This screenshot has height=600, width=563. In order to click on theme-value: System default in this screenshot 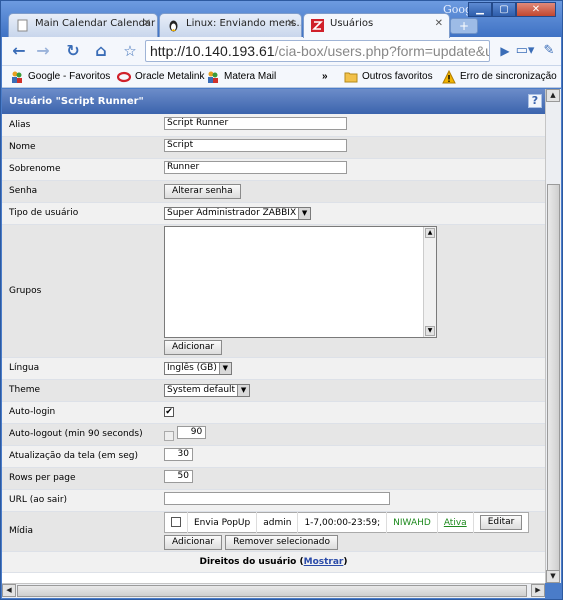, I will do `click(201, 389)`.